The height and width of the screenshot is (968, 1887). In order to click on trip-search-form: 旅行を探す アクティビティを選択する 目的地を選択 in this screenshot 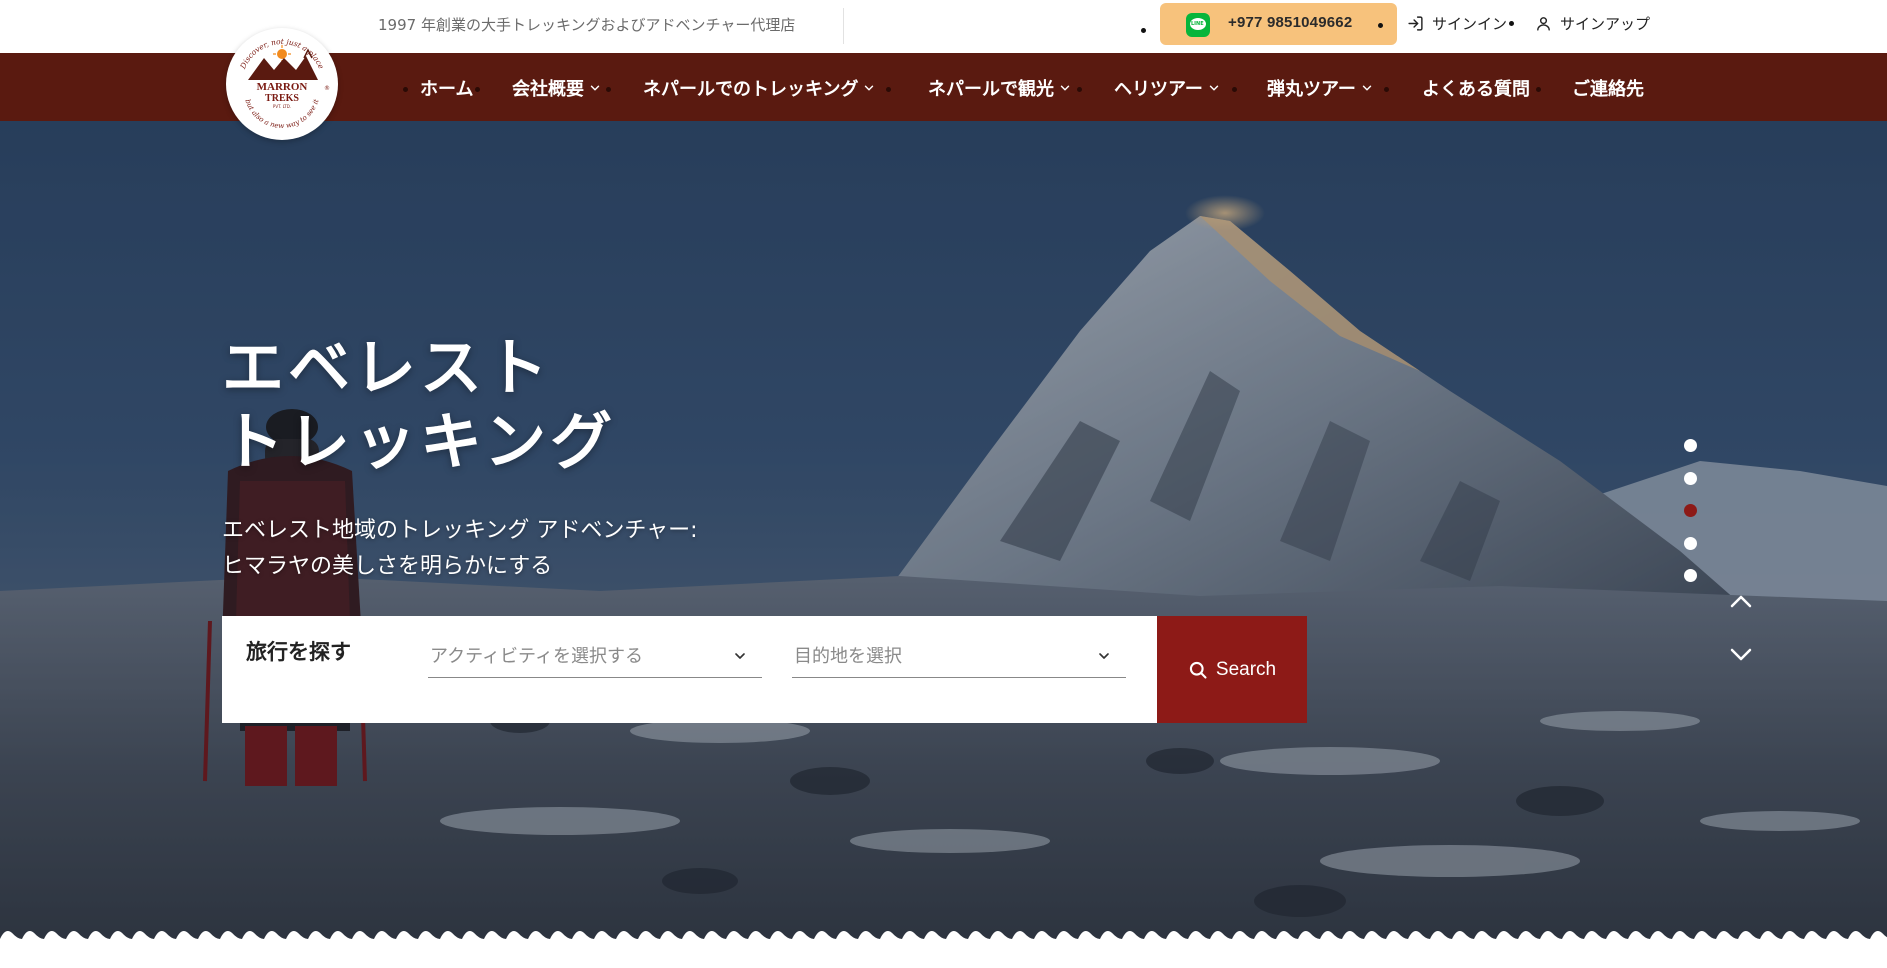, I will do `click(689, 669)`.